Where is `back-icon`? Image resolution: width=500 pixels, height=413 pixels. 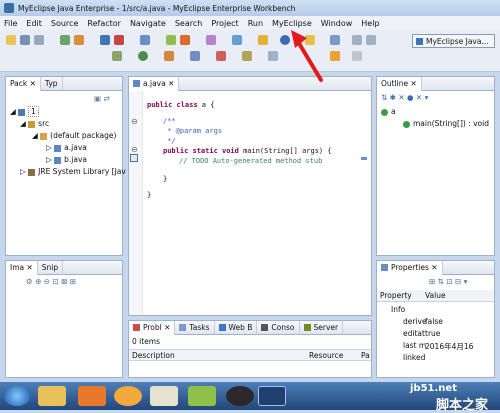 back-icon is located at coordinates (357, 40).